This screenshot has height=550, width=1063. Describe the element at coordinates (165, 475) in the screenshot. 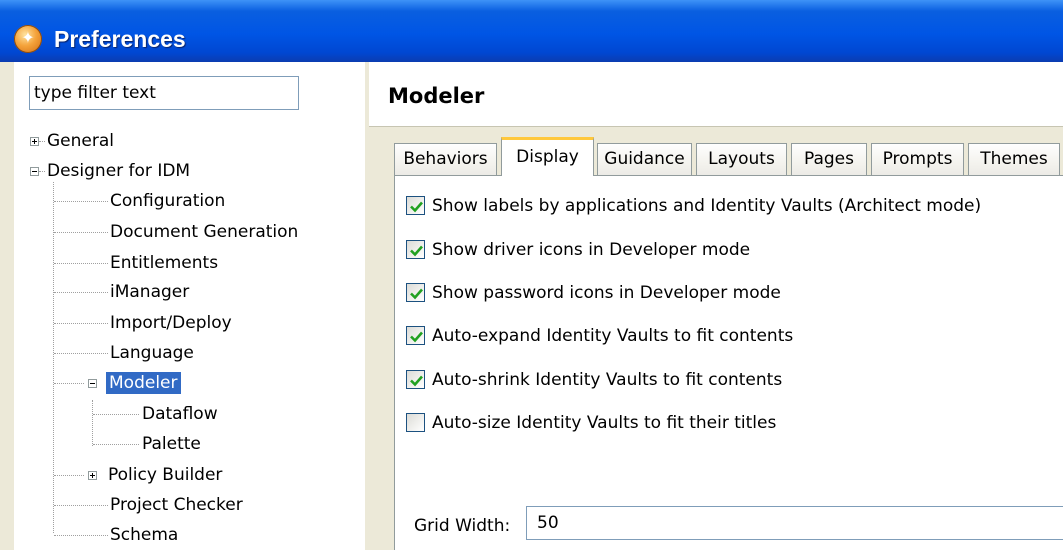

I see `tree-item-policy-builder: Policy Builder` at that location.